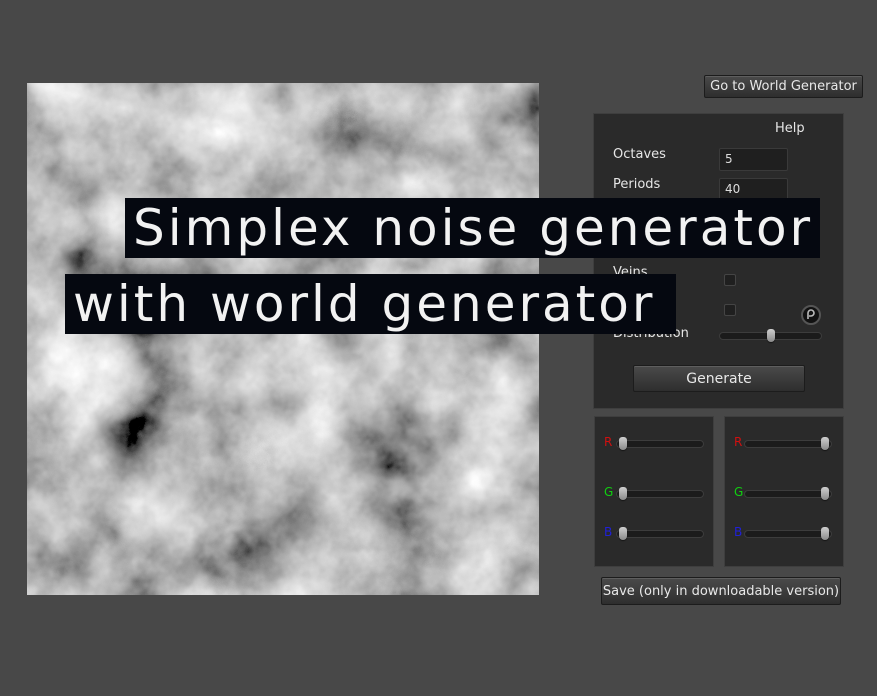 Image resolution: width=877 pixels, height=696 pixels. What do you see at coordinates (719, 378) in the screenshot?
I see `generate-button: Generate` at bounding box center [719, 378].